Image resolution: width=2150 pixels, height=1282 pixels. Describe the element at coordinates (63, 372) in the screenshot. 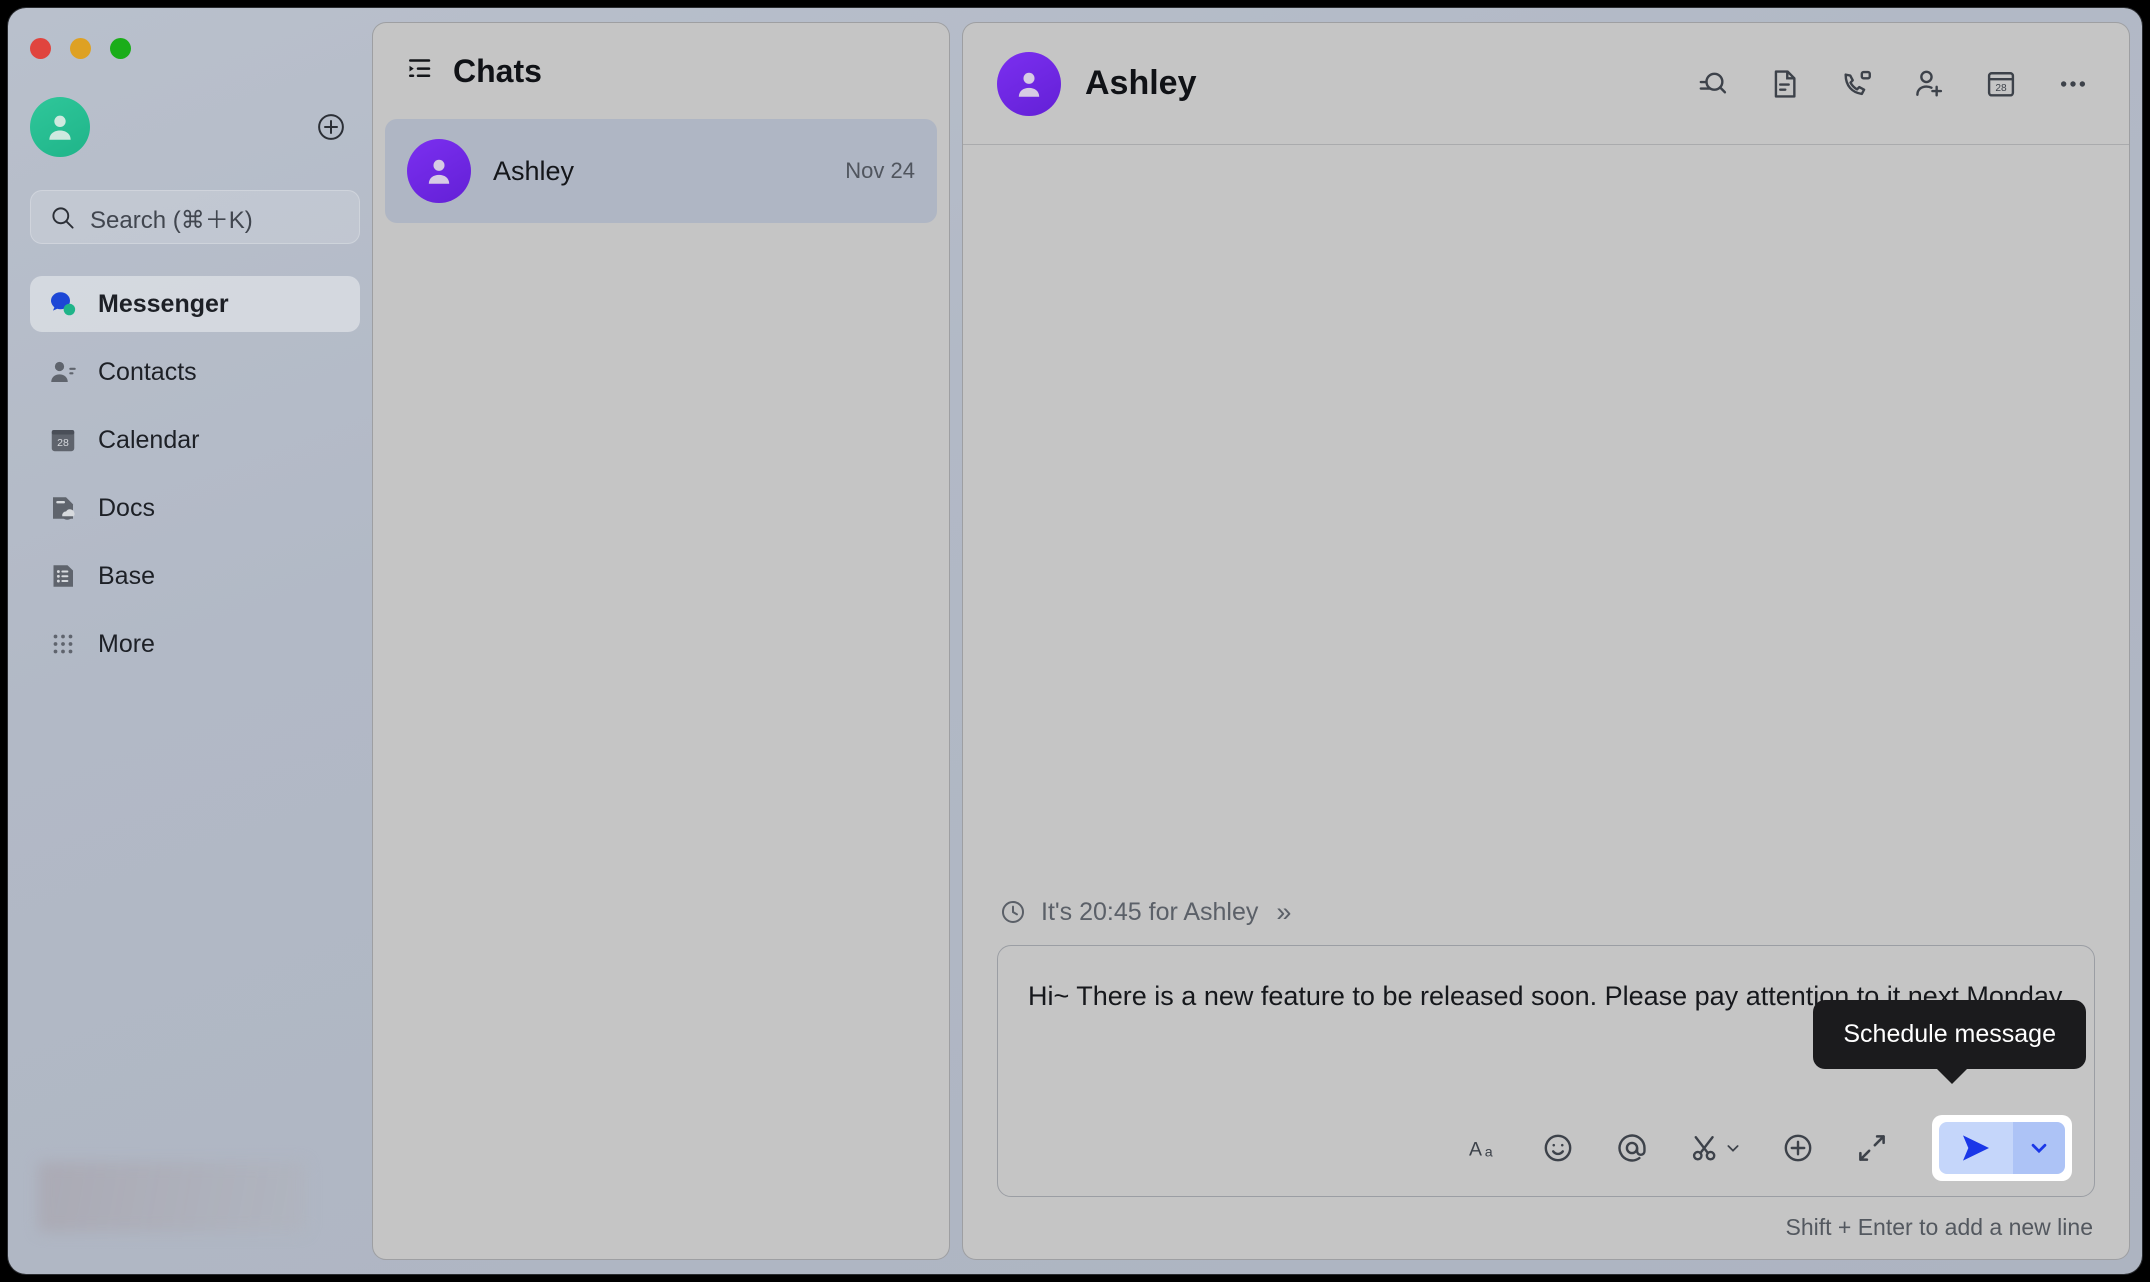

I see `contacts-icon` at that location.